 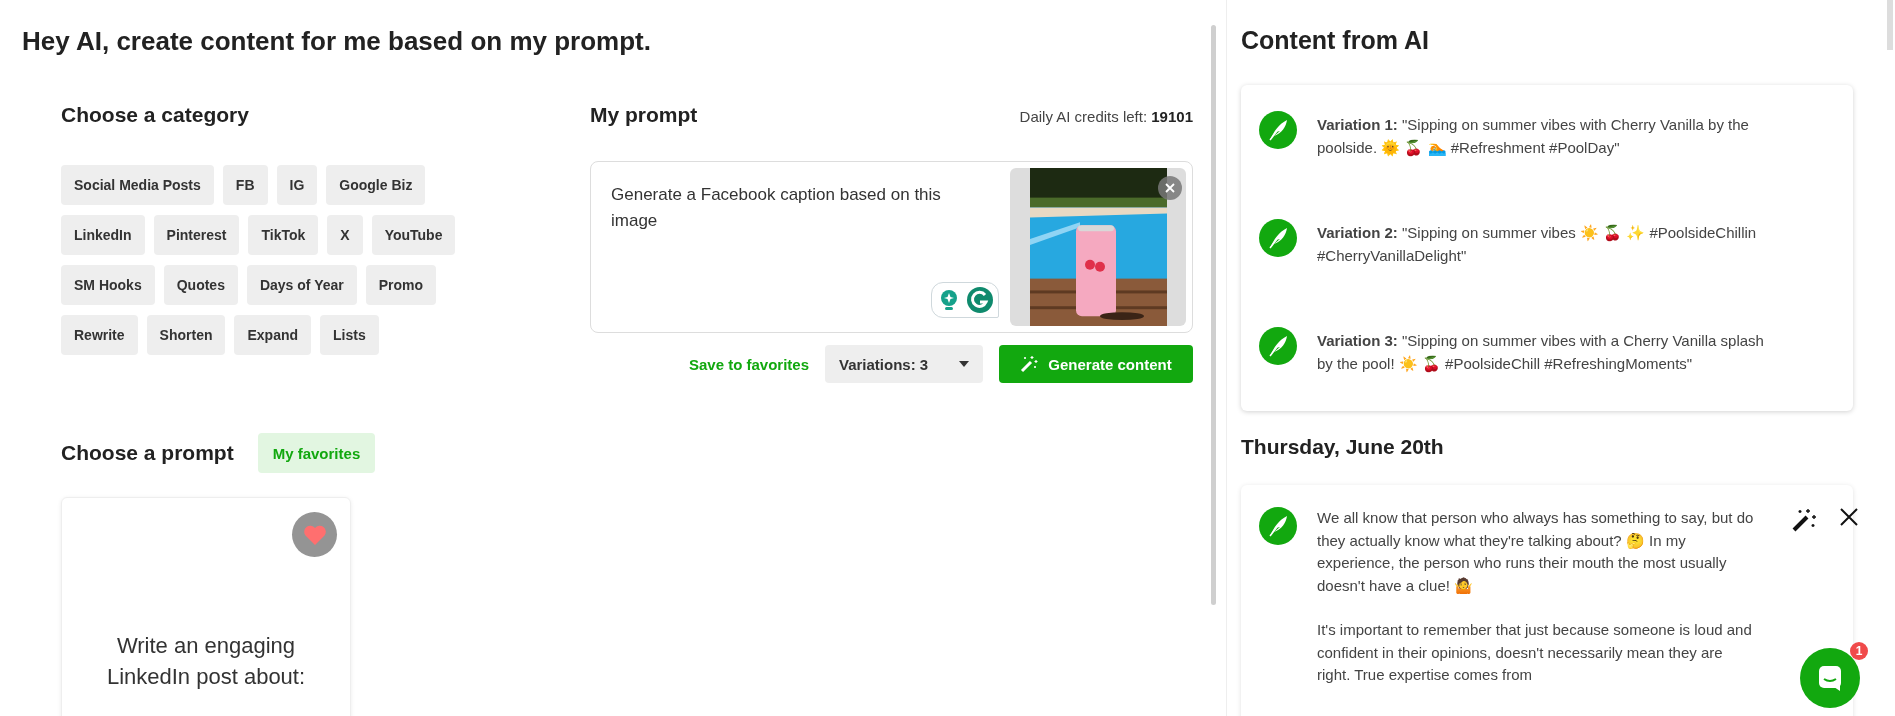 I want to click on section-title: My prompt, so click(x=644, y=115).